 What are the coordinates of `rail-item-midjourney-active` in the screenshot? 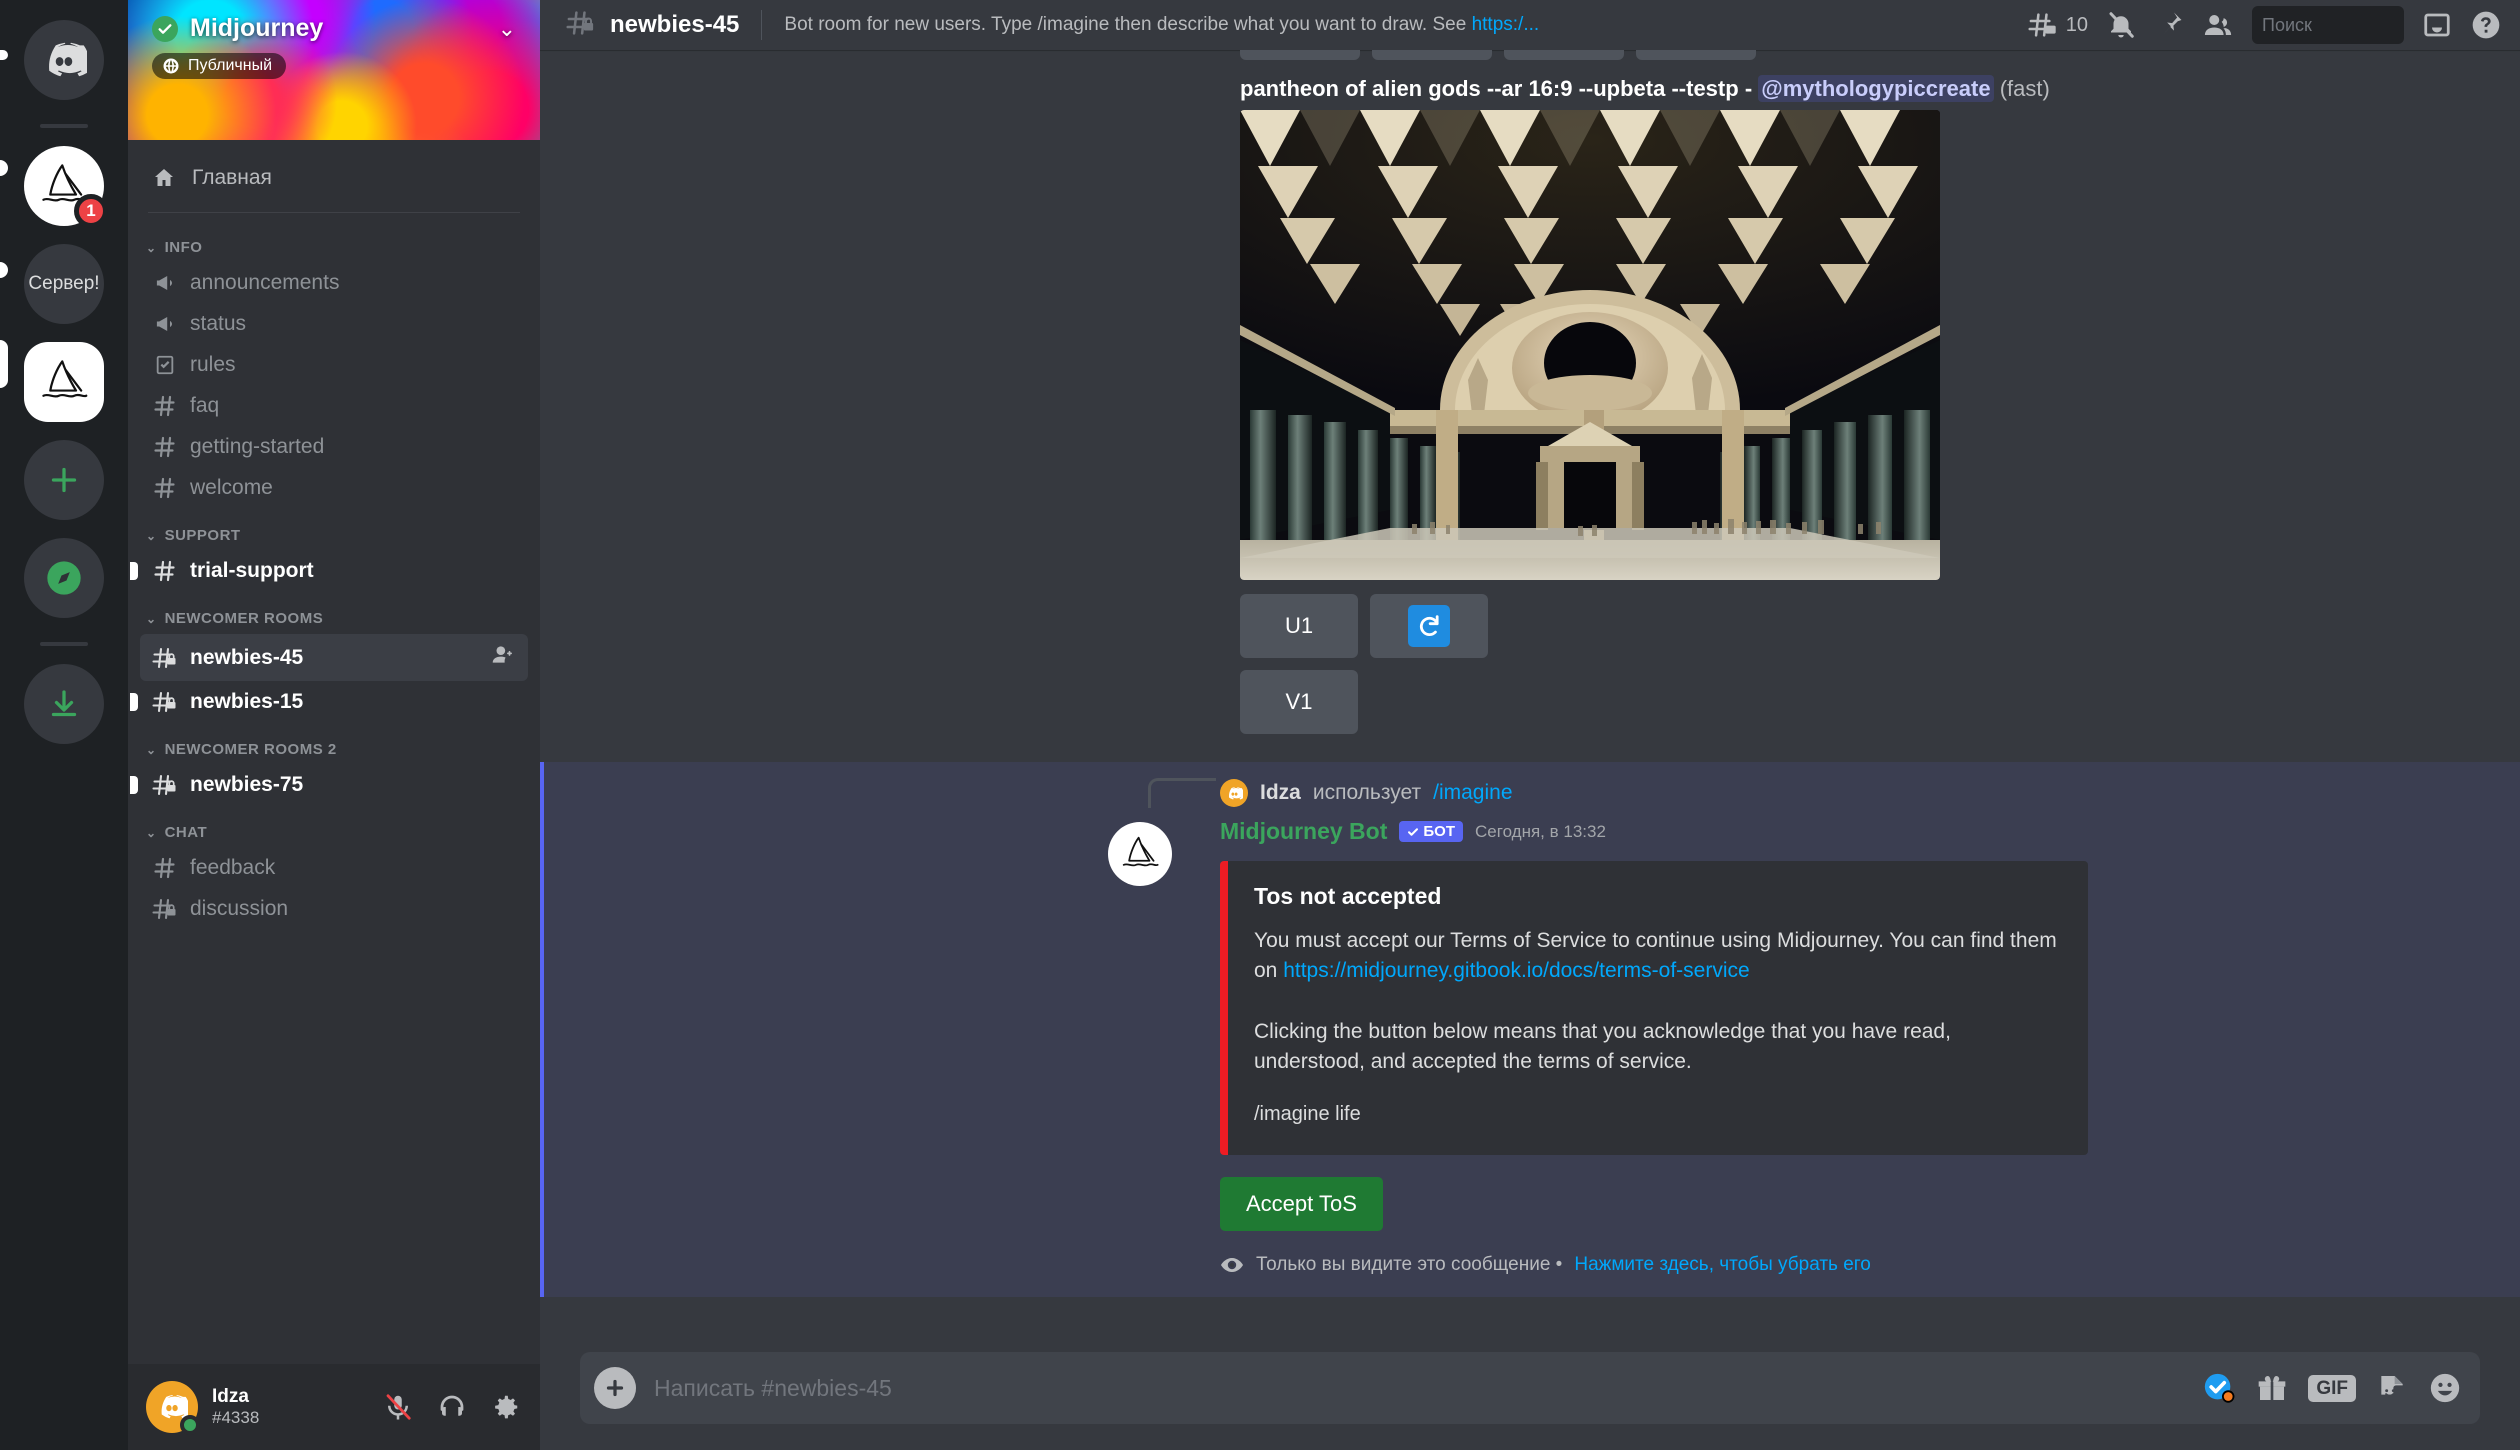 It's located at (64, 382).